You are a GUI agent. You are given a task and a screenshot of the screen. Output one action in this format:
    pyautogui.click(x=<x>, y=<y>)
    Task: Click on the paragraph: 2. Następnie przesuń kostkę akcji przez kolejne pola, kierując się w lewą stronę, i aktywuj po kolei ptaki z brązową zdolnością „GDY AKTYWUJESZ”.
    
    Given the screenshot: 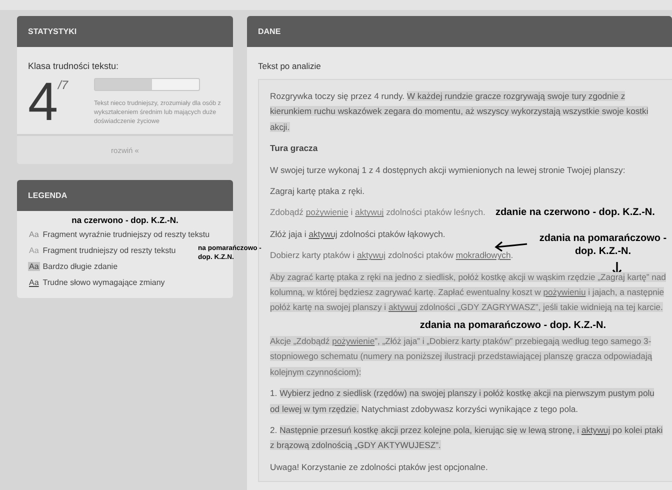 What is the action you would take?
    pyautogui.click(x=467, y=438)
    